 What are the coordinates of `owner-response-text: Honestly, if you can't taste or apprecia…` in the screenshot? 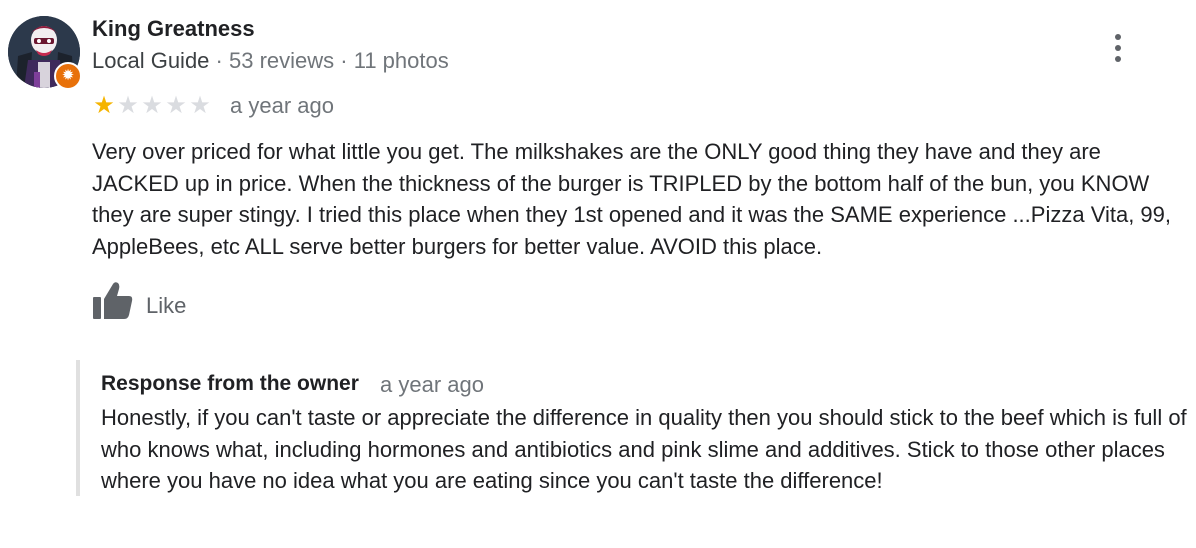 It's located at (644, 449).